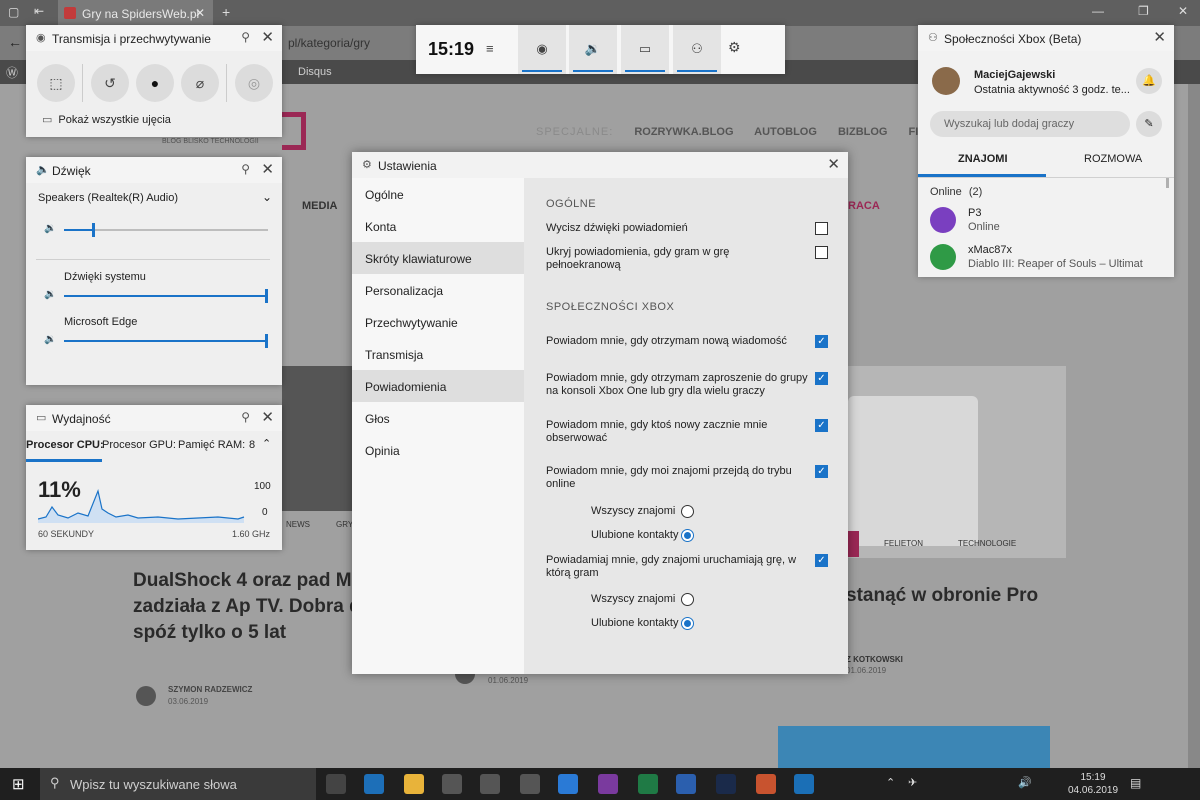 The image size is (1200, 800). Describe the element at coordinates (438, 450) in the screenshot. I see `settings-nav-item: Opinia` at that location.